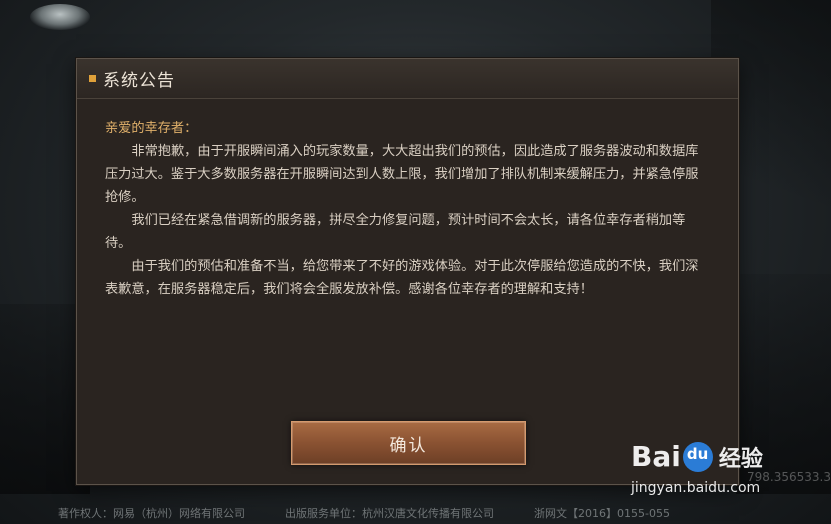  Describe the element at coordinates (151, 513) in the screenshot. I see `copyright-text: 著作权人：网易（杭州）网络有限公司` at that location.